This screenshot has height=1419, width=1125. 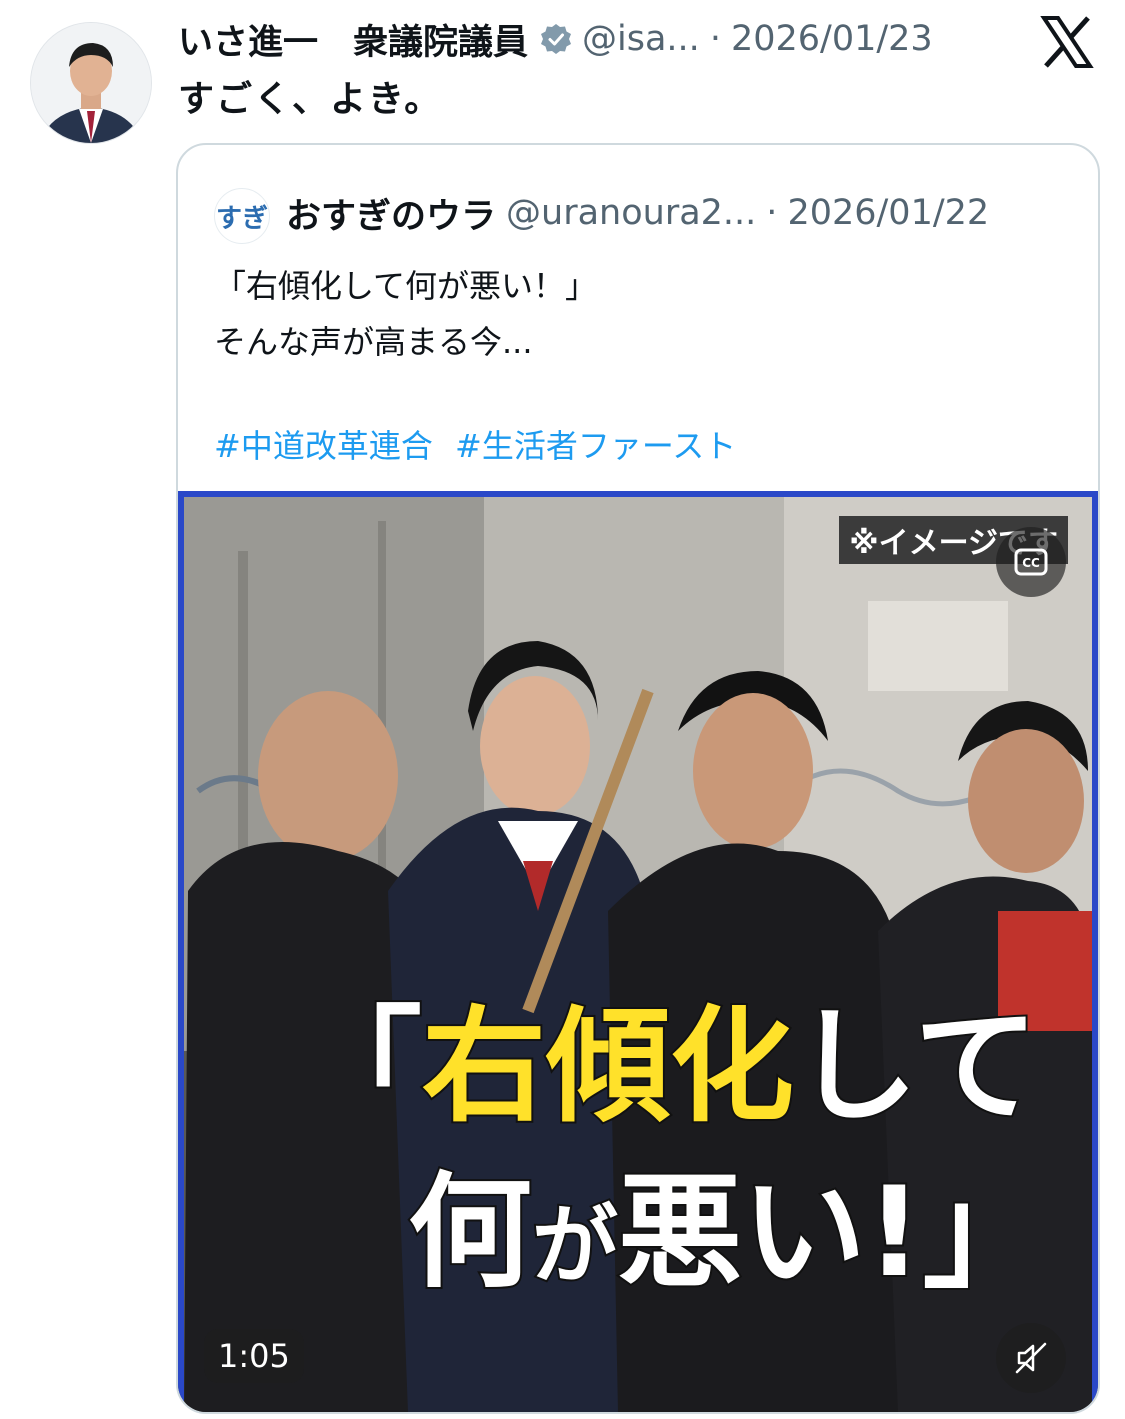 What do you see at coordinates (888, 213) in the screenshot?
I see `quoted-tweet-date: 2026/01/22` at bounding box center [888, 213].